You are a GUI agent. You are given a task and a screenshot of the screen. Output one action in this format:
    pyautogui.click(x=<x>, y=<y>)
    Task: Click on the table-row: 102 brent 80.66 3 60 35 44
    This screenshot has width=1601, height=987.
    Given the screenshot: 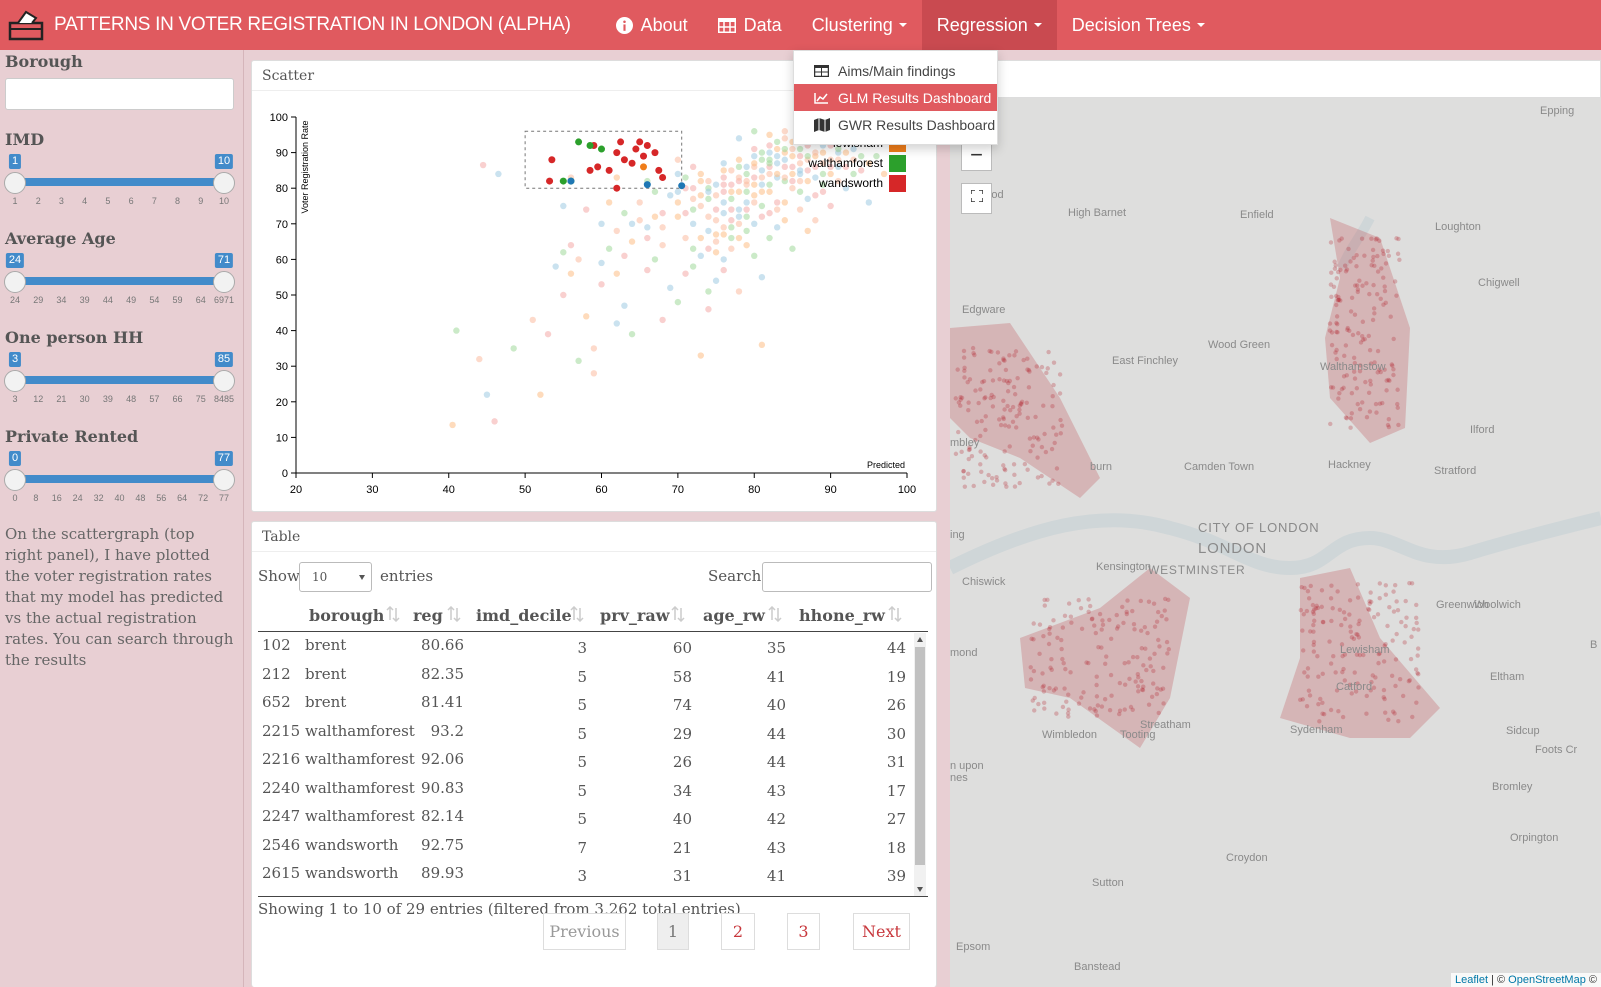 What is the action you would take?
    pyautogui.click(x=588, y=647)
    